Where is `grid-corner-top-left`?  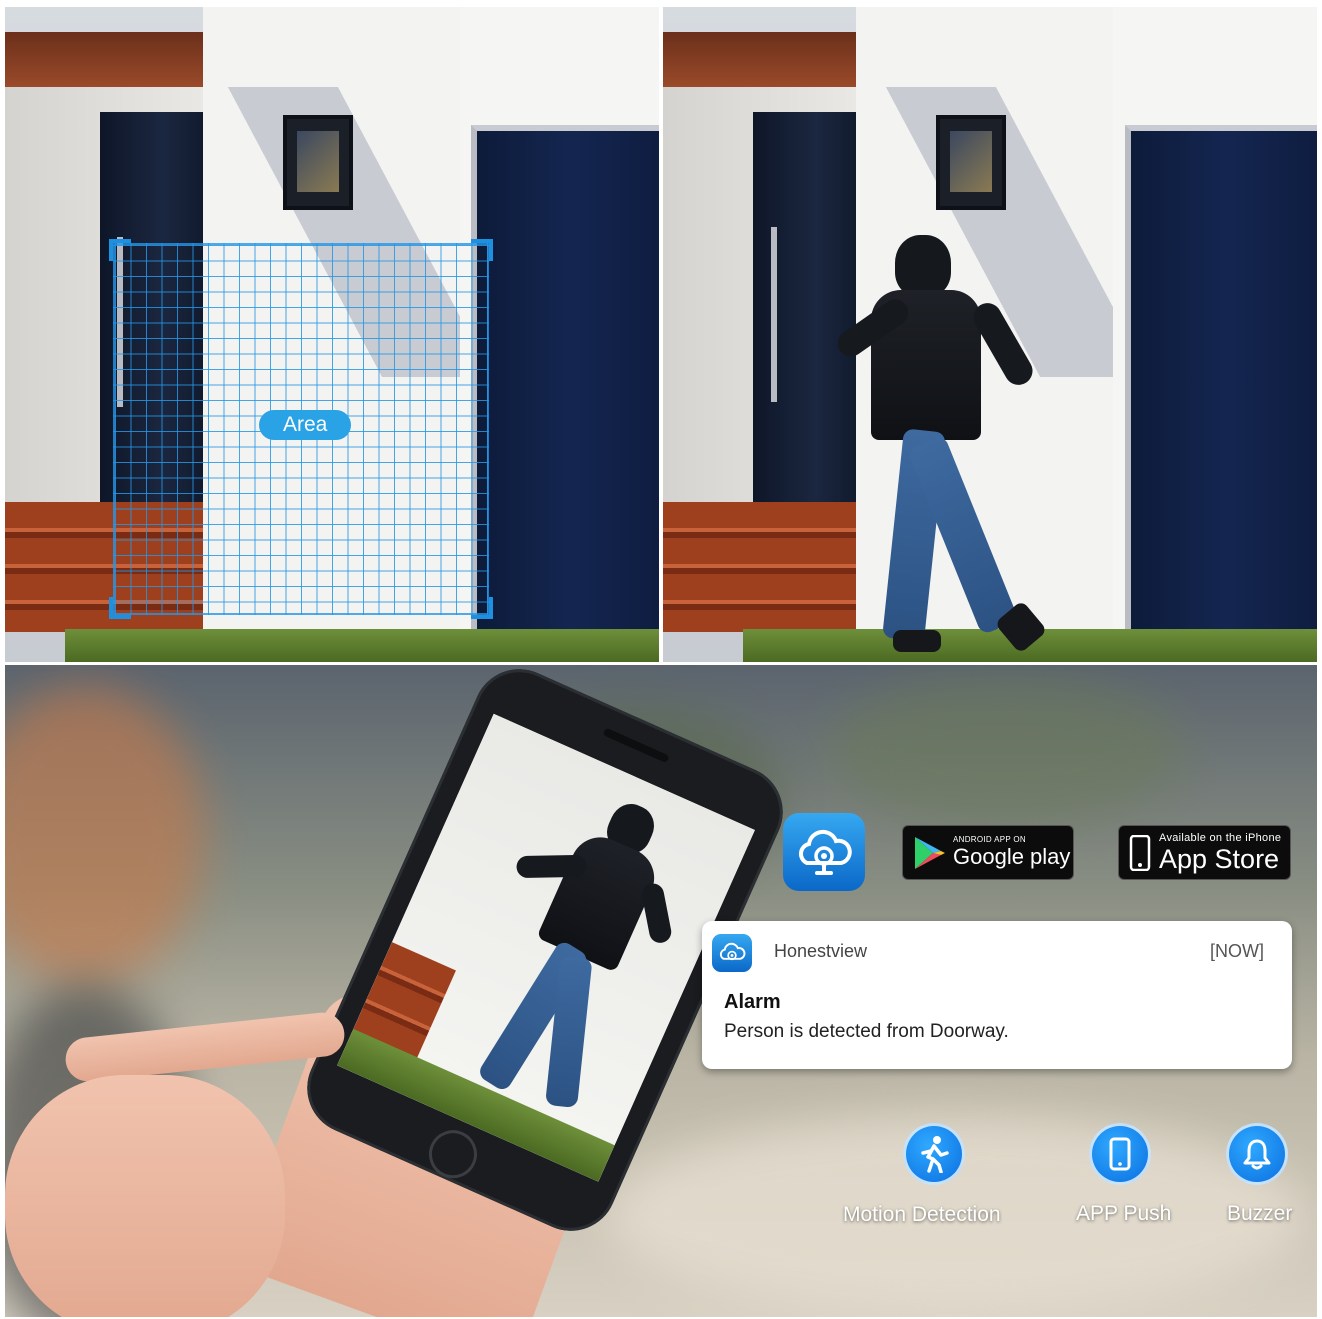 grid-corner-top-left is located at coordinates (120, 250).